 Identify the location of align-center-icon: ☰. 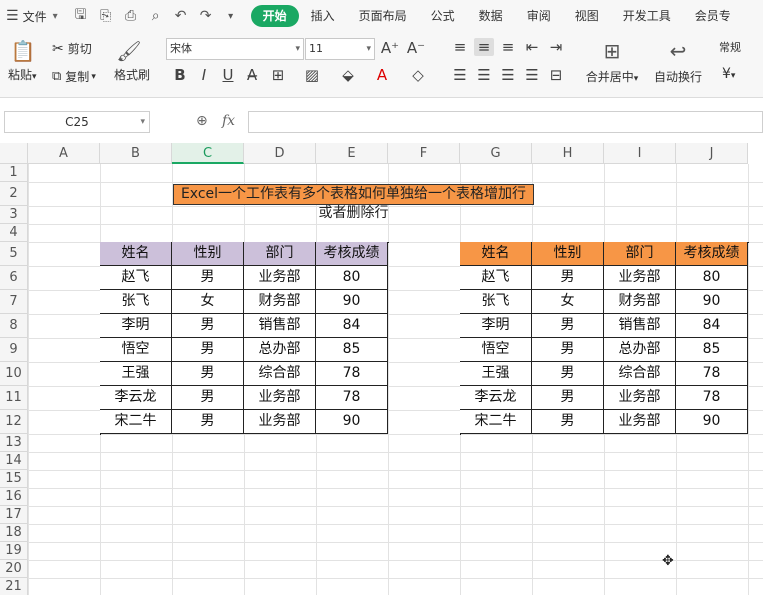
(484, 75).